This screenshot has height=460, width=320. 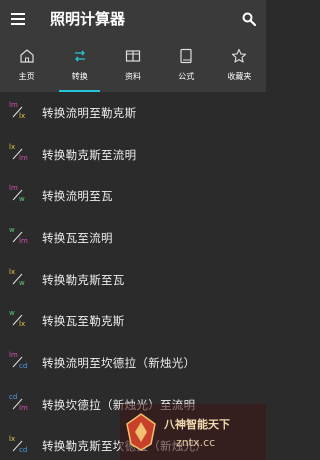 I want to click on unit-conversion-icon: lx w, so click(x=21, y=280).